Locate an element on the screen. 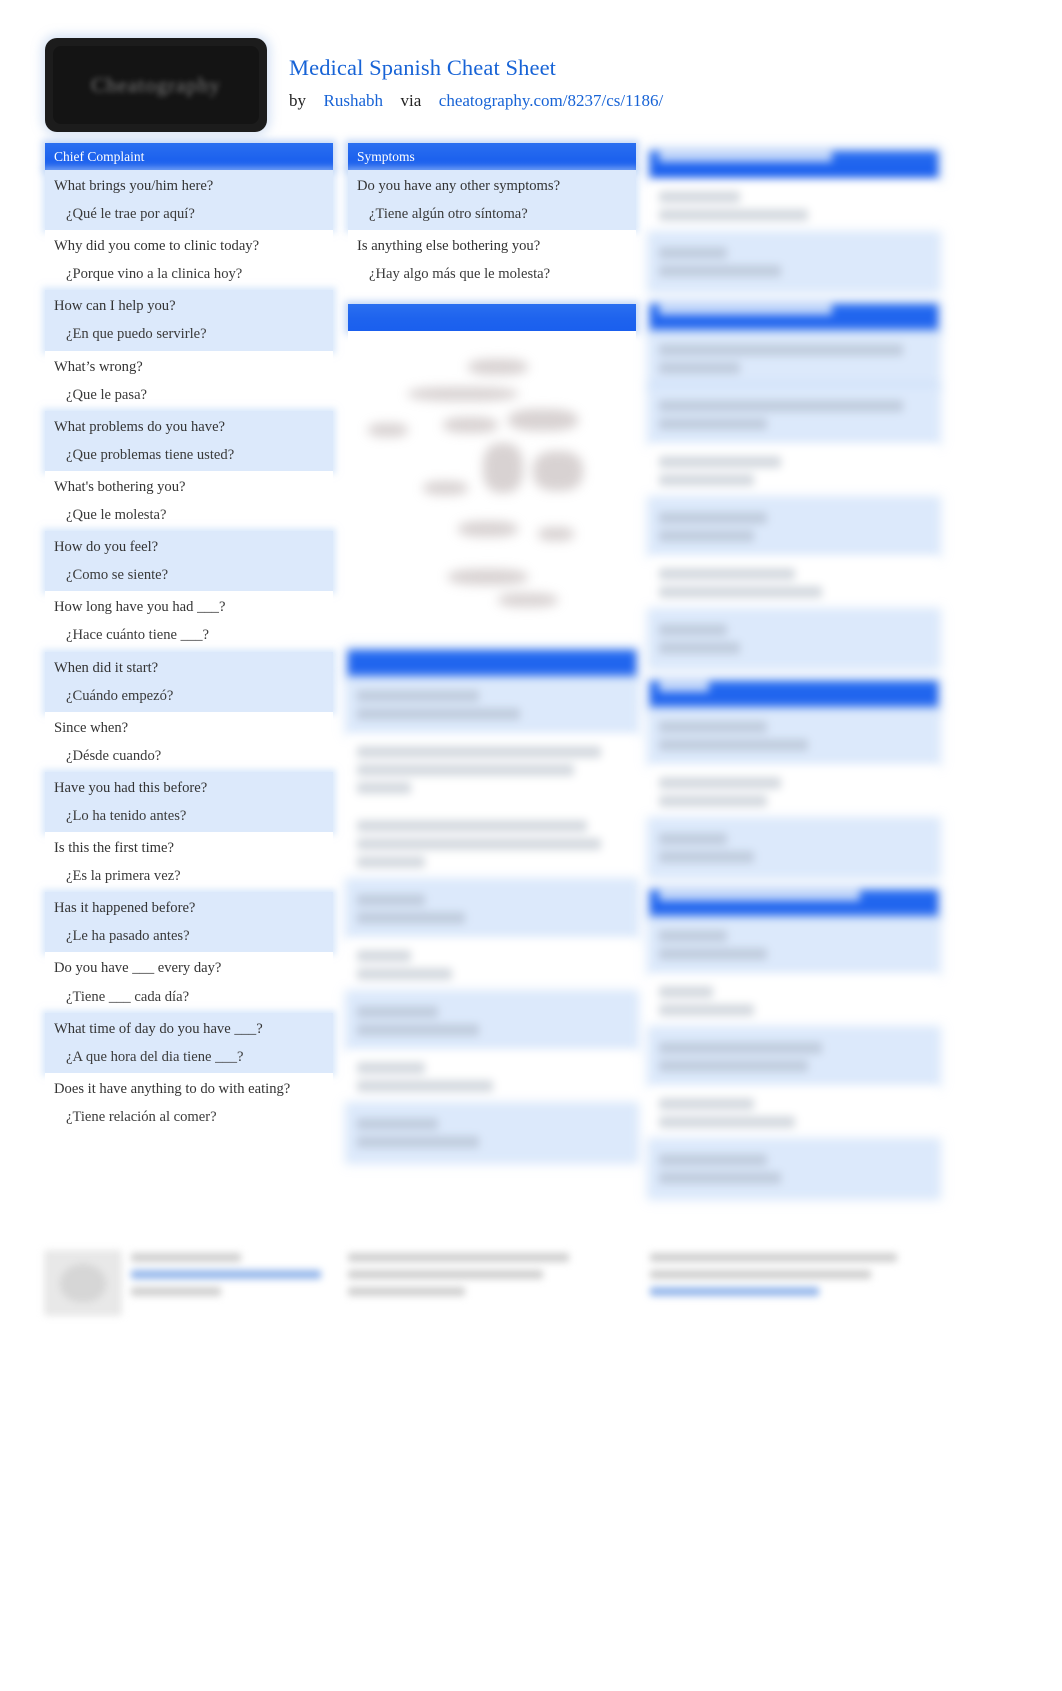 This screenshot has width=1062, height=1691. row-english: When did it start? is located at coordinates (106, 667).